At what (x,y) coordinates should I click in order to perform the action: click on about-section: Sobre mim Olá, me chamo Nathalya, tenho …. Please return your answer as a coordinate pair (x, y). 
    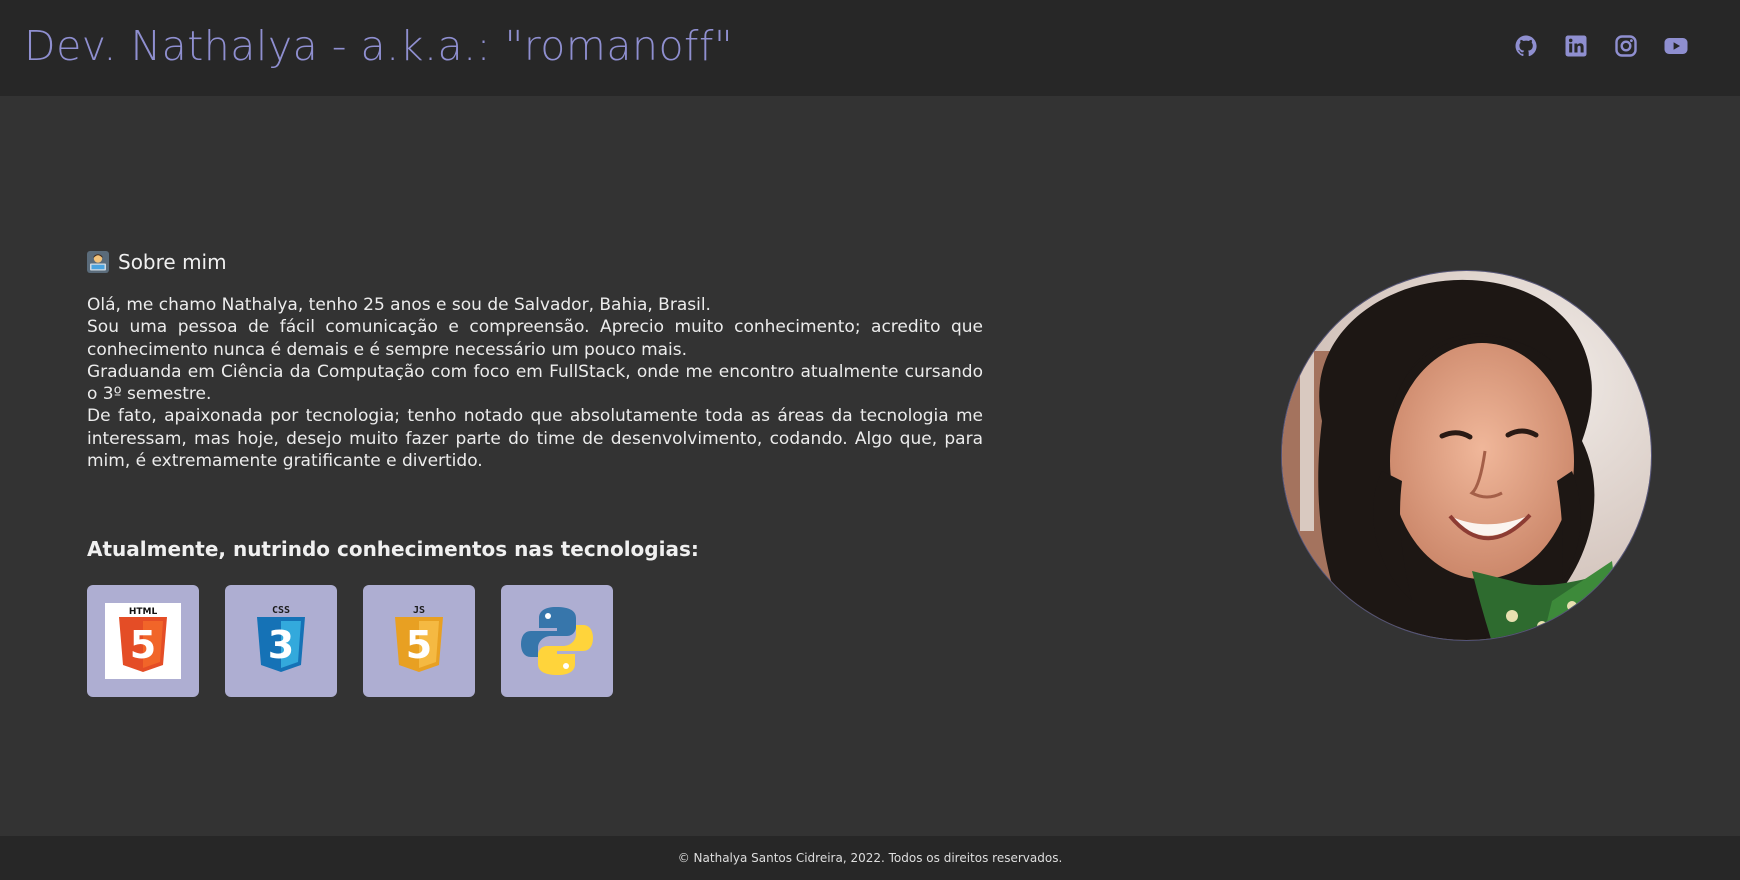
    Looking at the image, I should click on (535, 361).